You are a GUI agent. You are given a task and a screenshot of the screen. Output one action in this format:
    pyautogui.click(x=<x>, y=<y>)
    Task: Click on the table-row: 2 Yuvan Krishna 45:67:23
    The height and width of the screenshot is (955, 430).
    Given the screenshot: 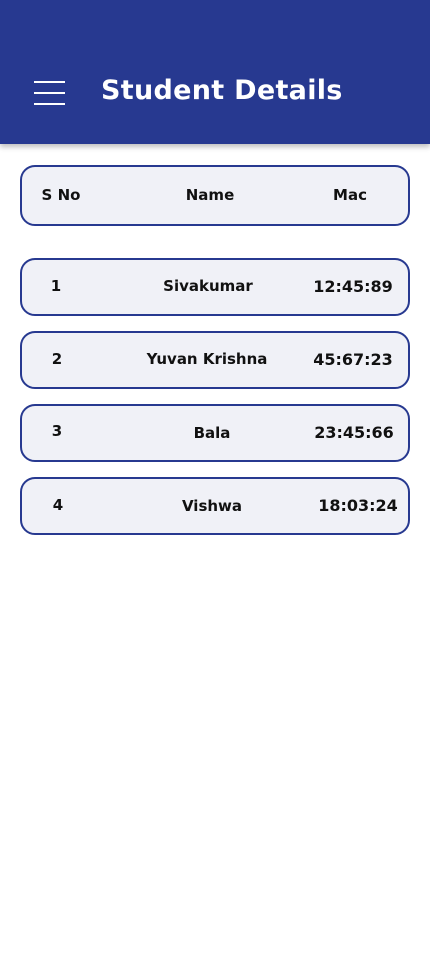 What is the action you would take?
    pyautogui.click(x=215, y=360)
    